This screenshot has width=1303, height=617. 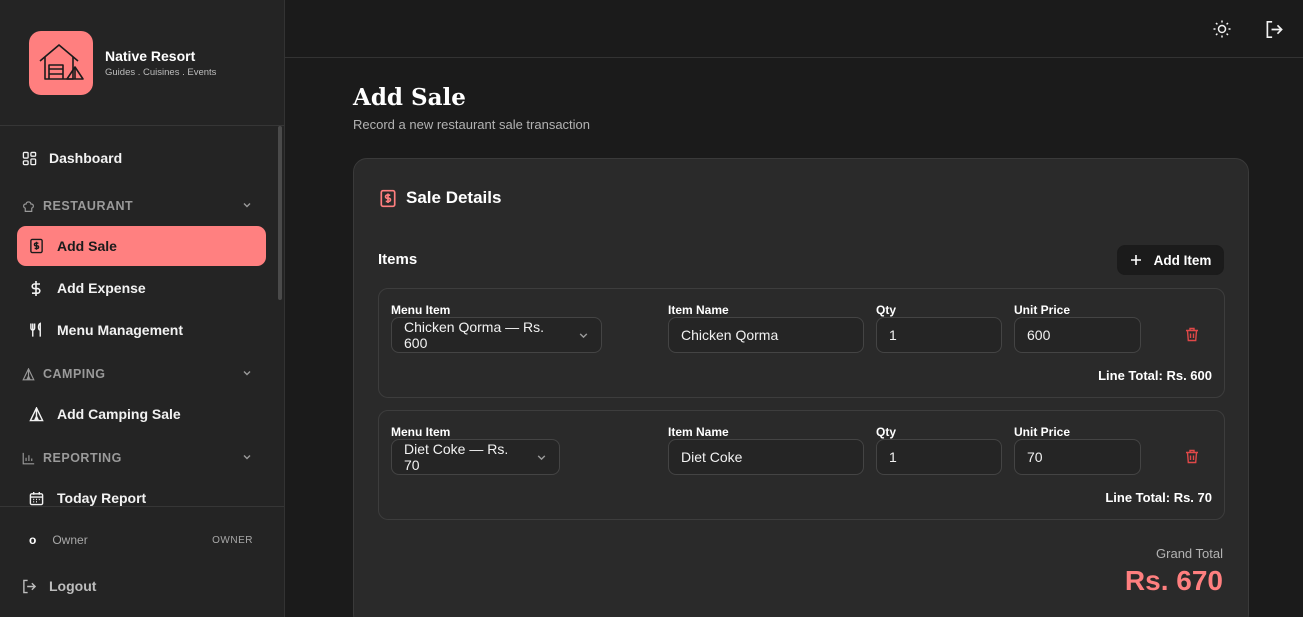 I want to click on user-info: o Owner OWNER, so click(x=141, y=540).